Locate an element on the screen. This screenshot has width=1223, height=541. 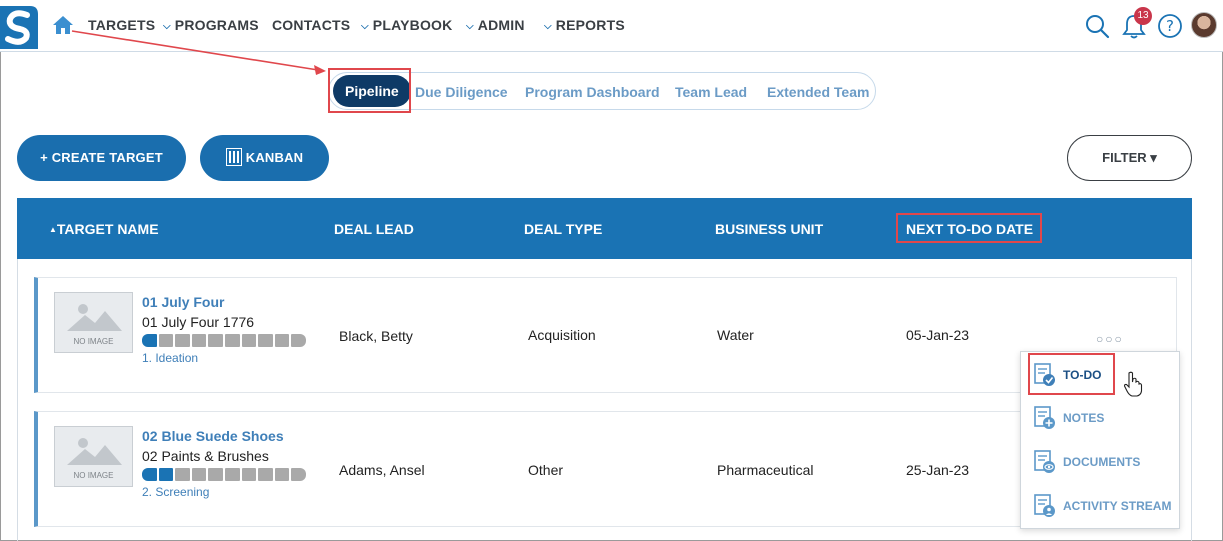
nav-programs: ⌵ PROGRAMS is located at coordinates (211, 25).